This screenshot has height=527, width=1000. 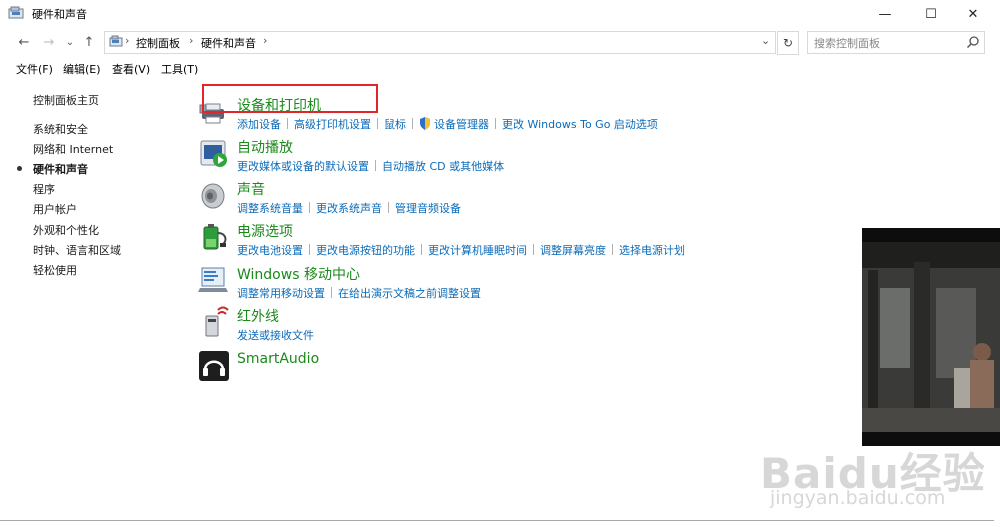 What do you see at coordinates (370, 166) in the screenshot?
I see `category-links: 更改媒体或设备的默认设置 自动播放 CD 或其他媒体` at bounding box center [370, 166].